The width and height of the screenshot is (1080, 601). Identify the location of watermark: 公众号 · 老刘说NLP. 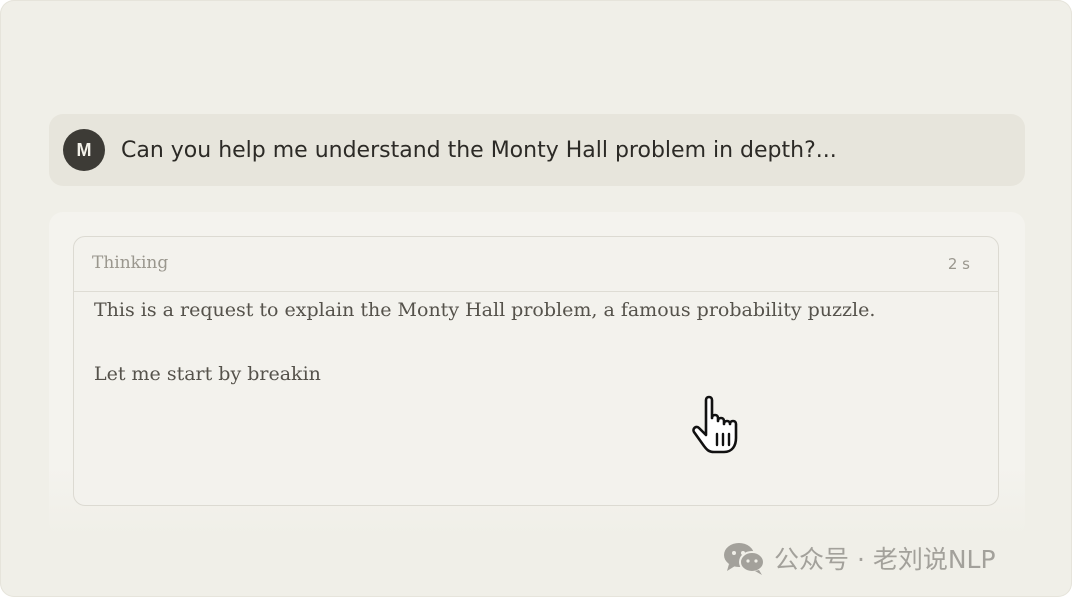
(859, 558).